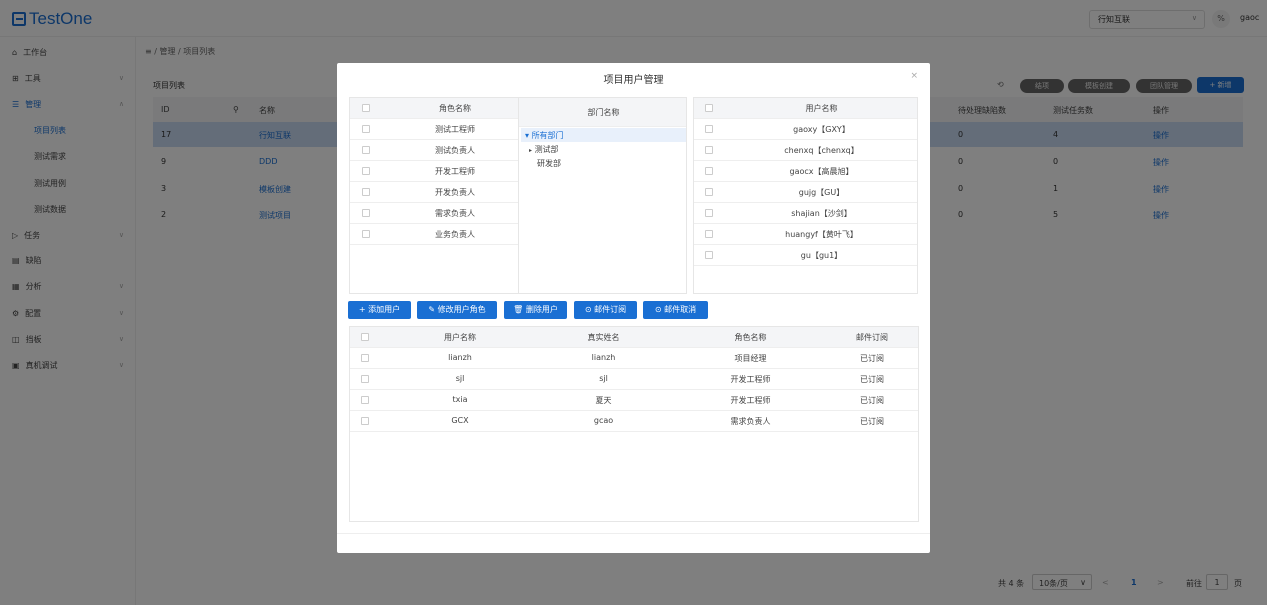 Image resolution: width=1267 pixels, height=605 pixels. I want to click on roles-header: 角色名称, so click(434, 108).